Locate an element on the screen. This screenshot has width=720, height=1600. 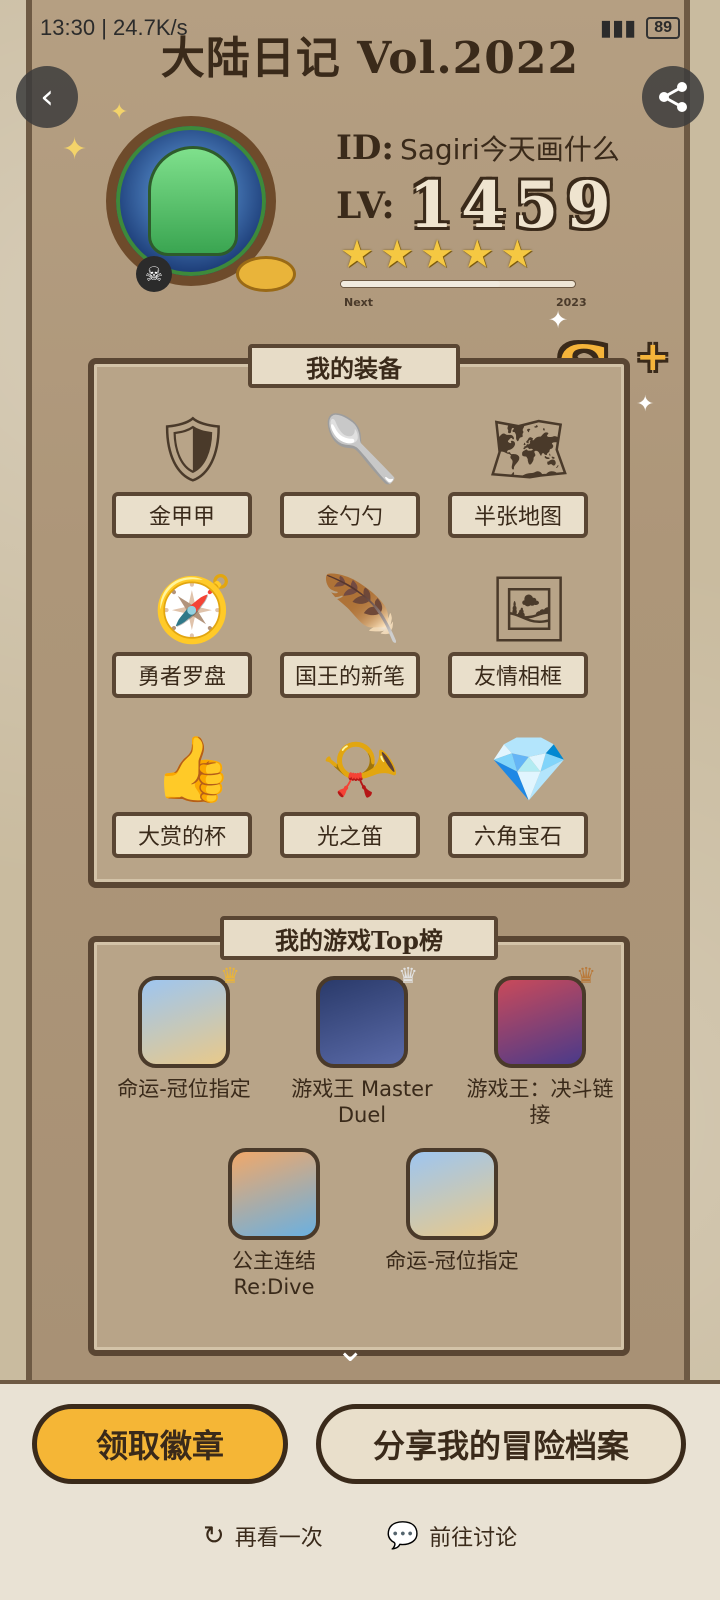
replay-icon: ↻ is located at coordinates (213, 1536).